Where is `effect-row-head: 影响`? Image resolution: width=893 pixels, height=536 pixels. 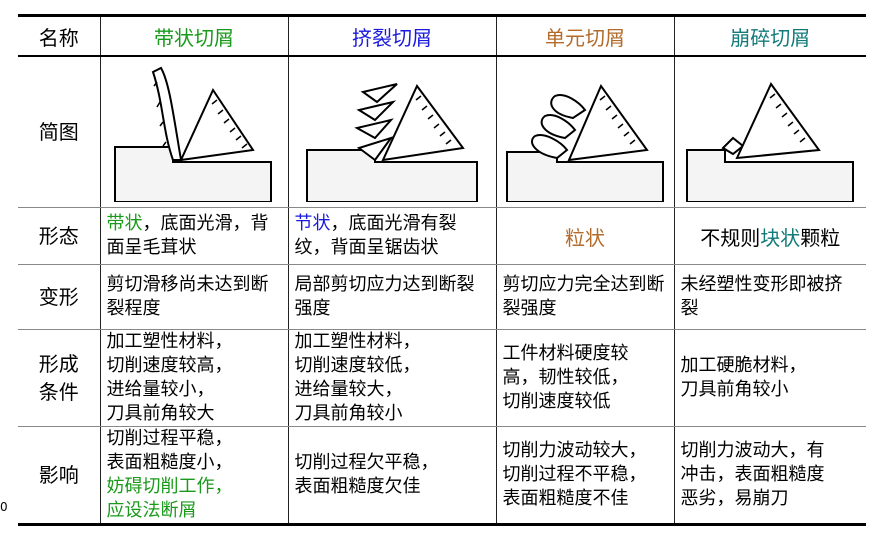 effect-row-head: 影响 is located at coordinates (59, 476).